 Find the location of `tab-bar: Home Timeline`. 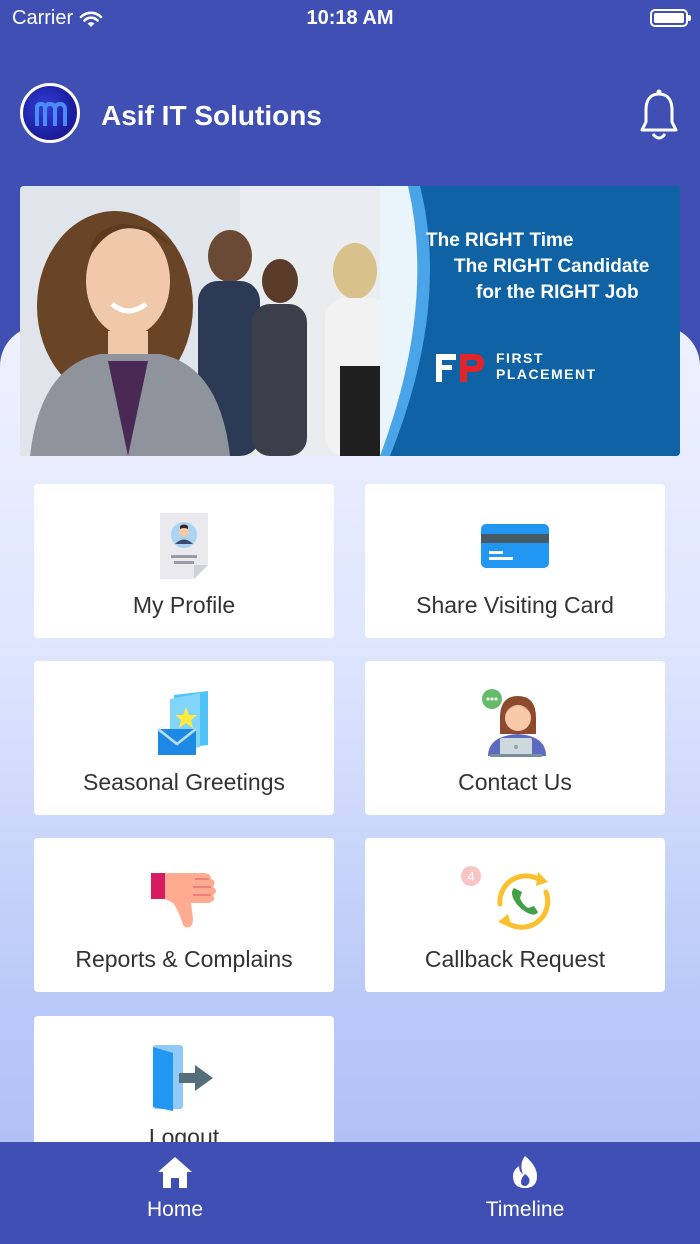

tab-bar: Home Timeline is located at coordinates (350, 1193).